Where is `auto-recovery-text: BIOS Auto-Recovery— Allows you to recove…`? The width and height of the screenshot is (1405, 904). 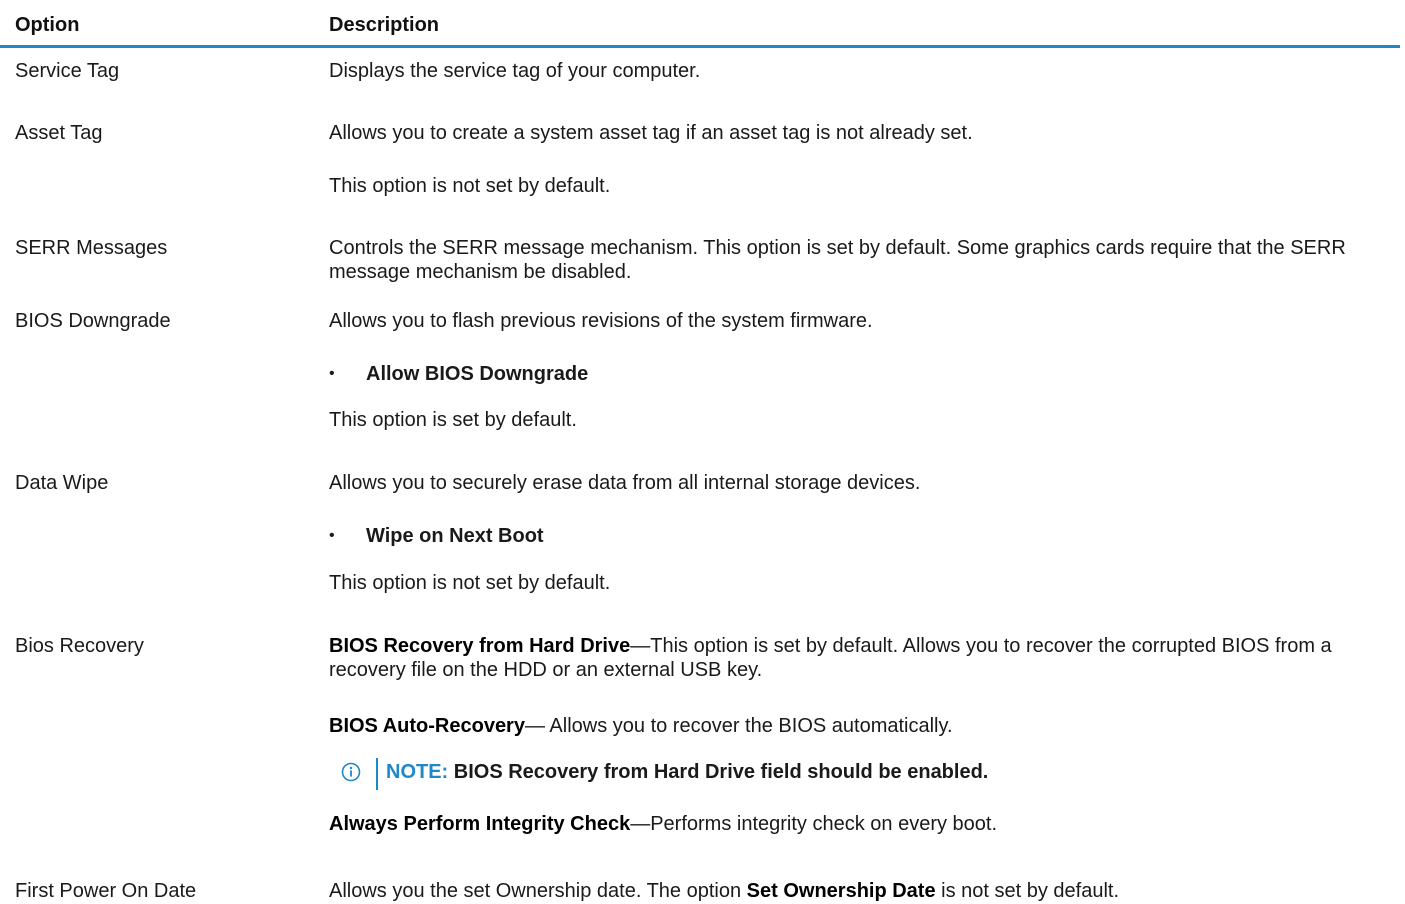 auto-recovery-text: BIOS Auto-Recovery— Allows you to recove… is located at coordinates (862, 726).